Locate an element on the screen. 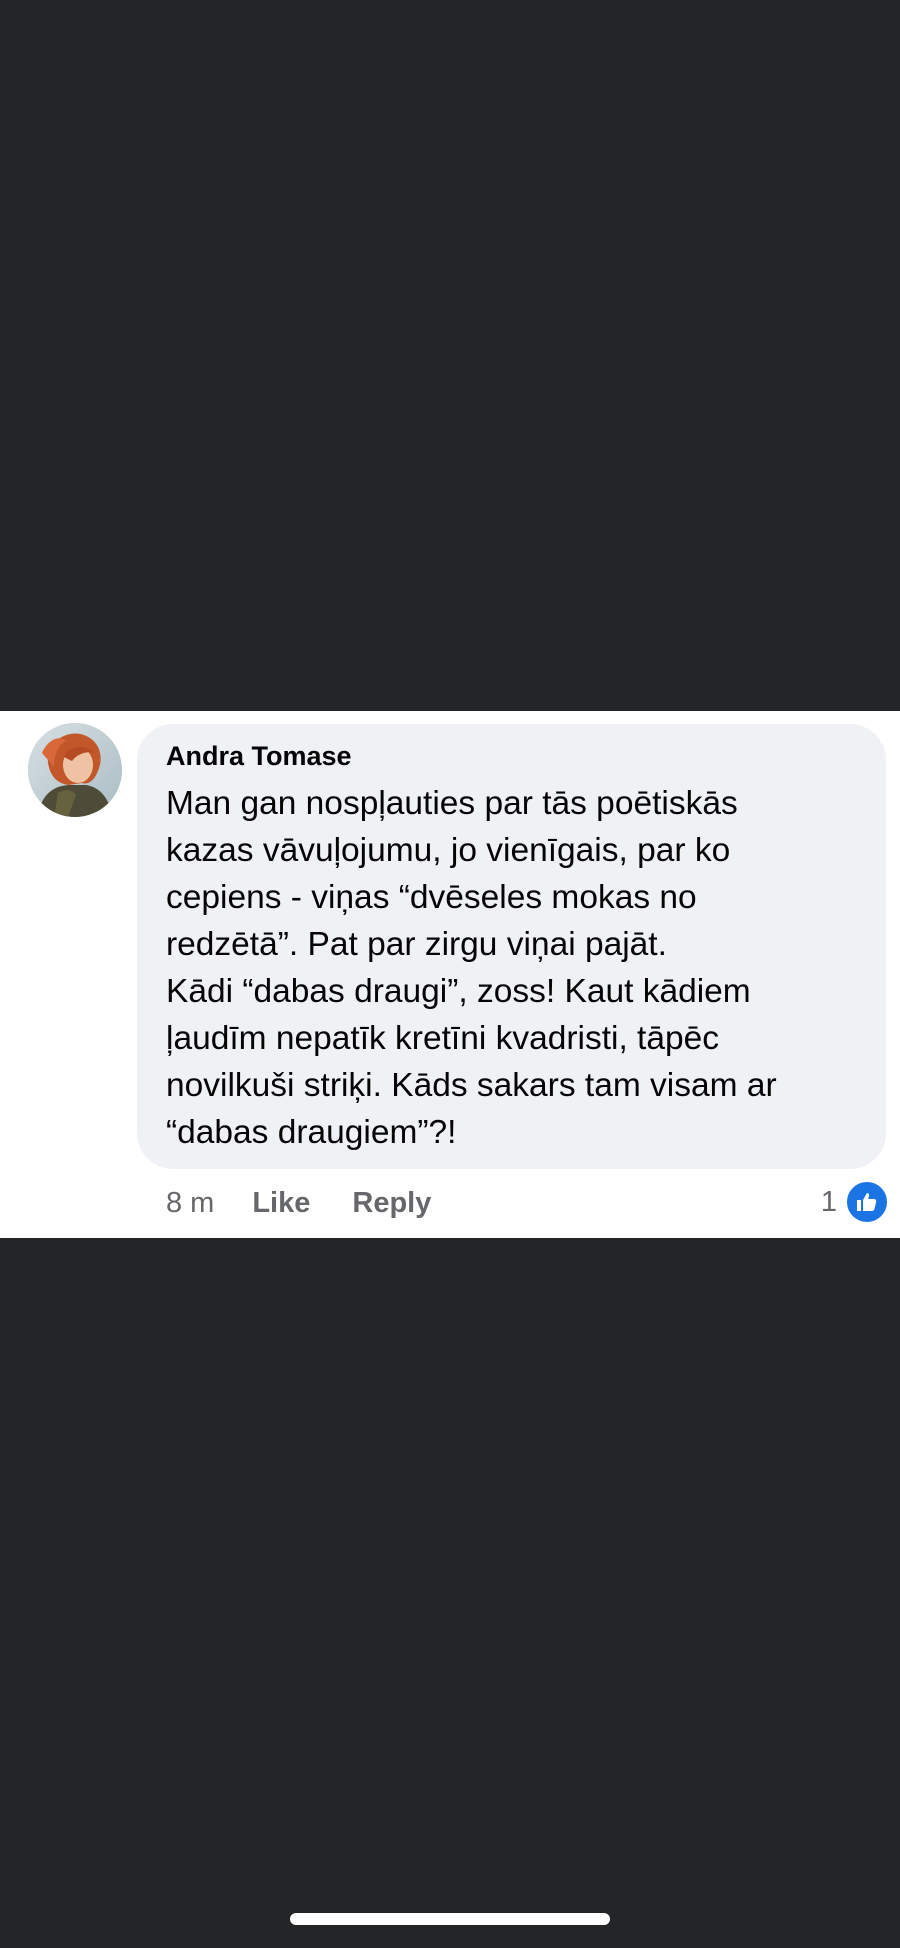 The image size is (900, 1948). reaction-count: 1 is located at coordinates (828, 1201).